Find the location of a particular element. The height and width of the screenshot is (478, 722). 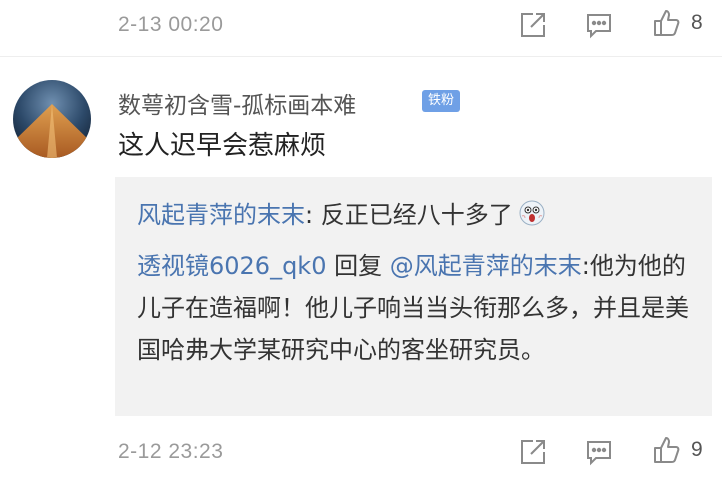

avatar is located at coordinates (52, 119).